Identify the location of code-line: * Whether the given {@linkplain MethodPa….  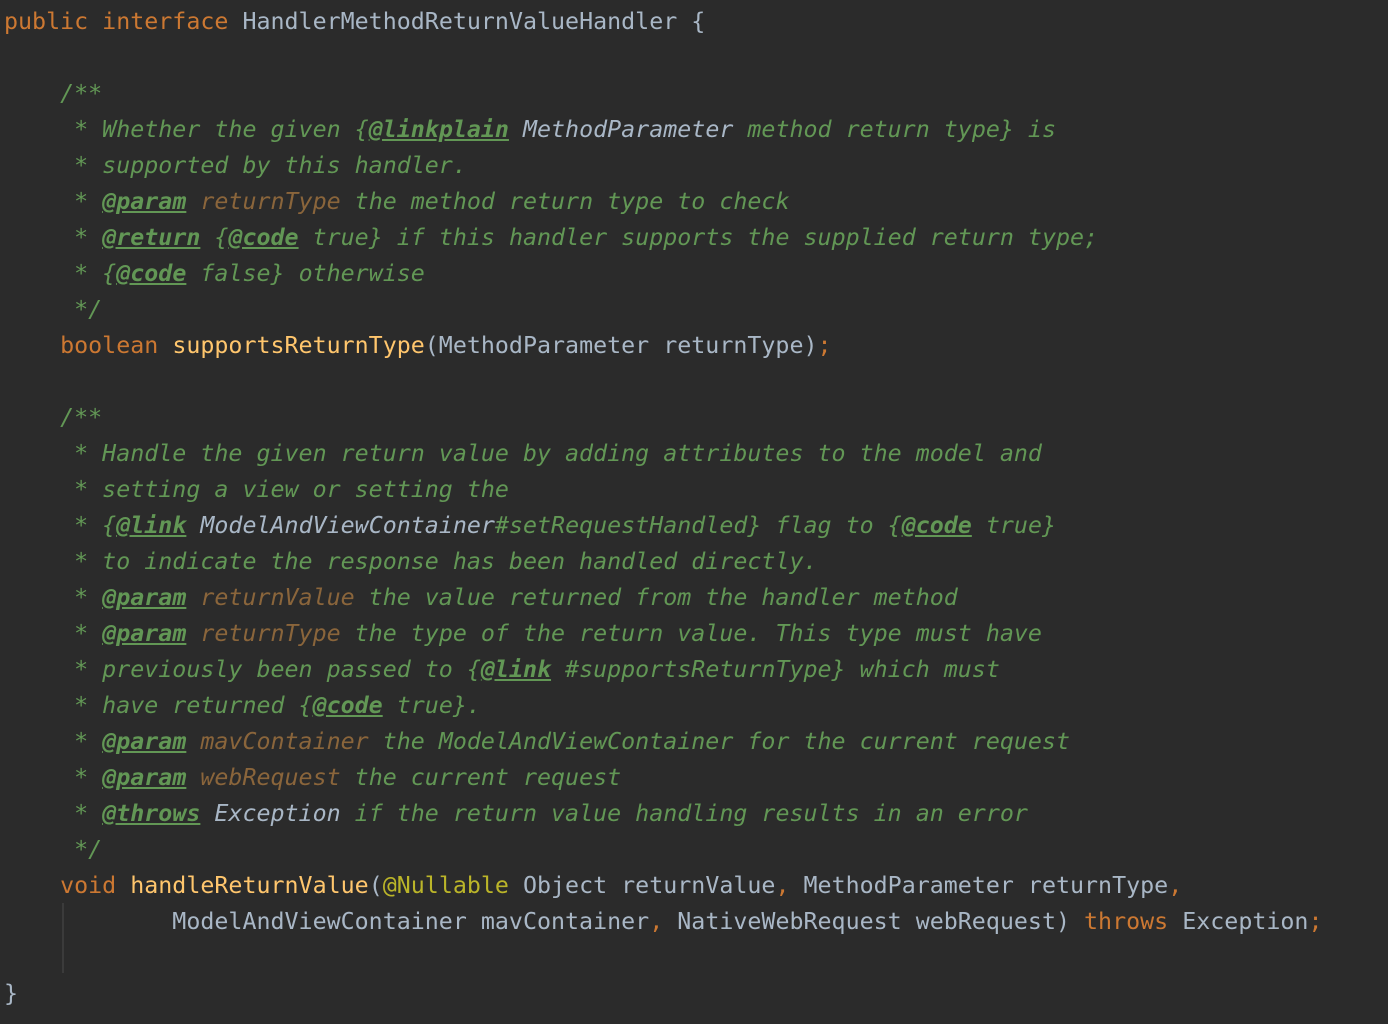
(530, 130).